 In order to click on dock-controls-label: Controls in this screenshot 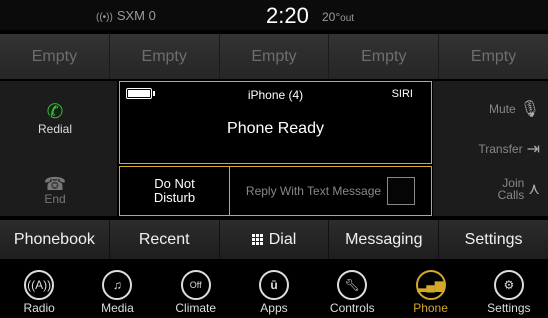, I will do `click(352, 308)`.